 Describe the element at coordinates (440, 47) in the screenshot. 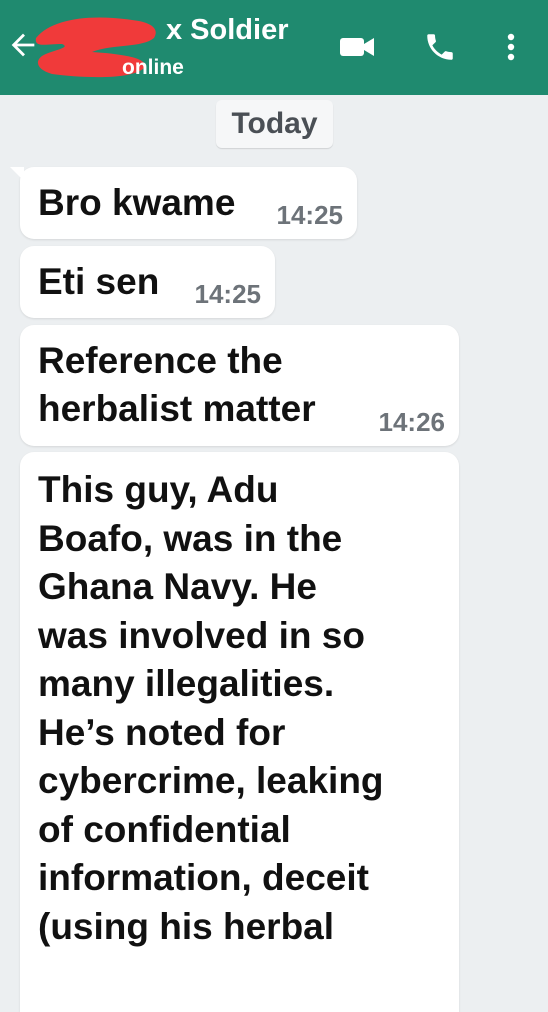

I see `phone-icon` at that location.